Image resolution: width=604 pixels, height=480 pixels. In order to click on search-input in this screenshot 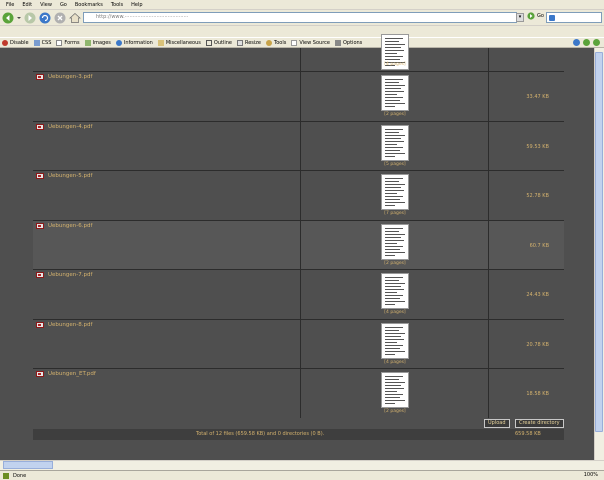, I will do `click(574, 17)`.